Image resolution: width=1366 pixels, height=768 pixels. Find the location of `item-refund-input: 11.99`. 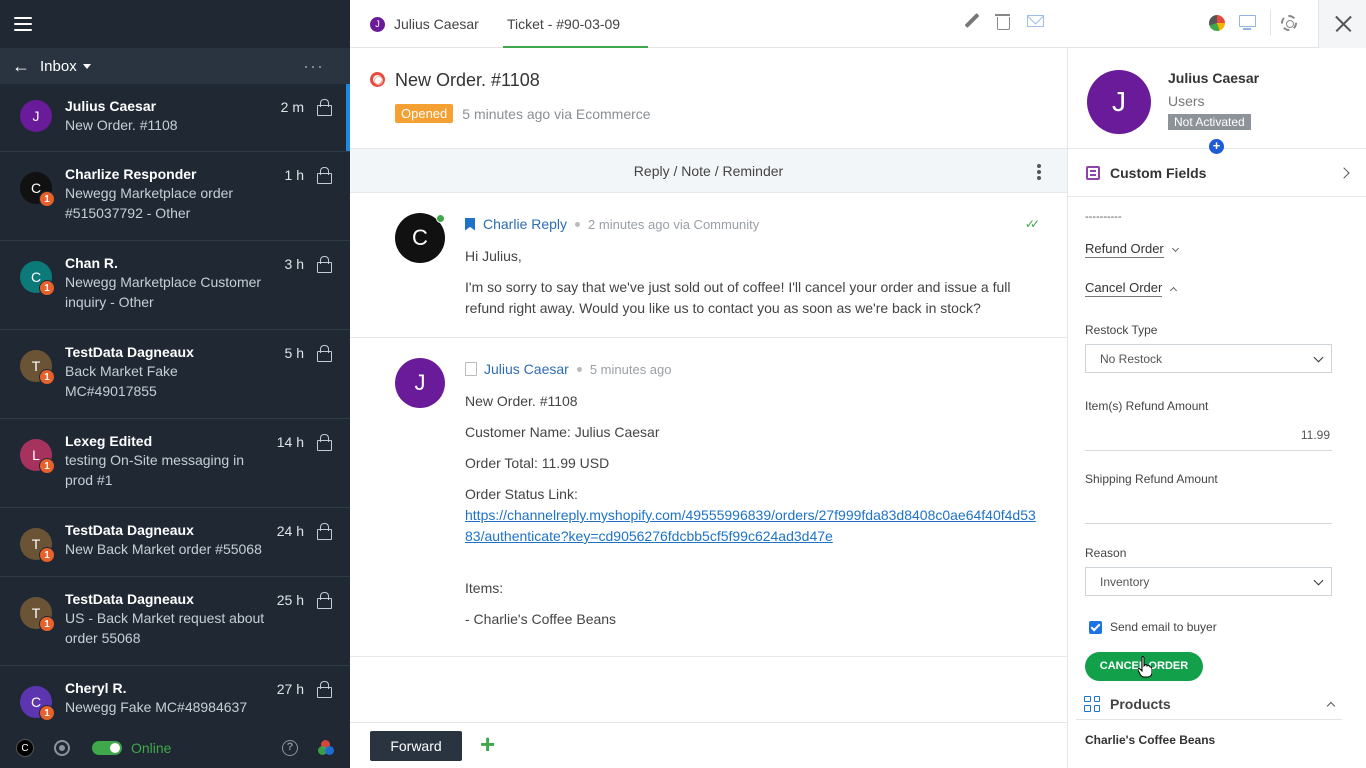

item-refund-input: 11.99 is located at coordinates (1208, 435).